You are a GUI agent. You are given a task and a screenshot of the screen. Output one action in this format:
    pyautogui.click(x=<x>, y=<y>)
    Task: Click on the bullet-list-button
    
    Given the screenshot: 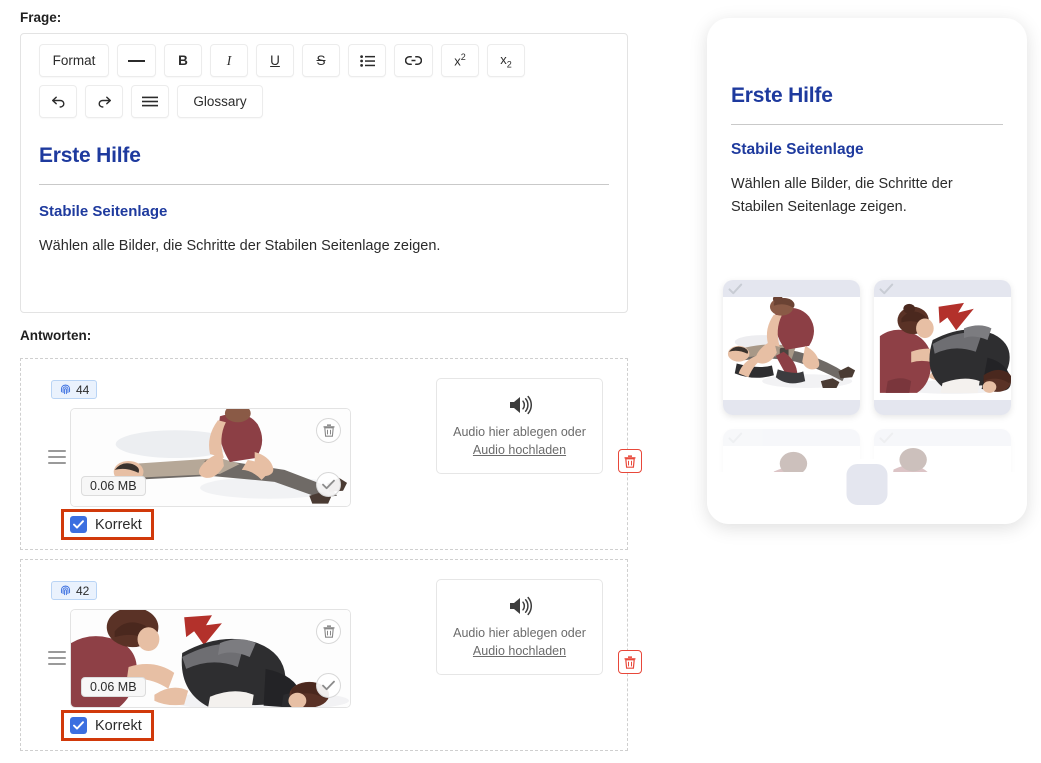 What is the action you would take?
    pyautogui.click(x=367, y=60)
    